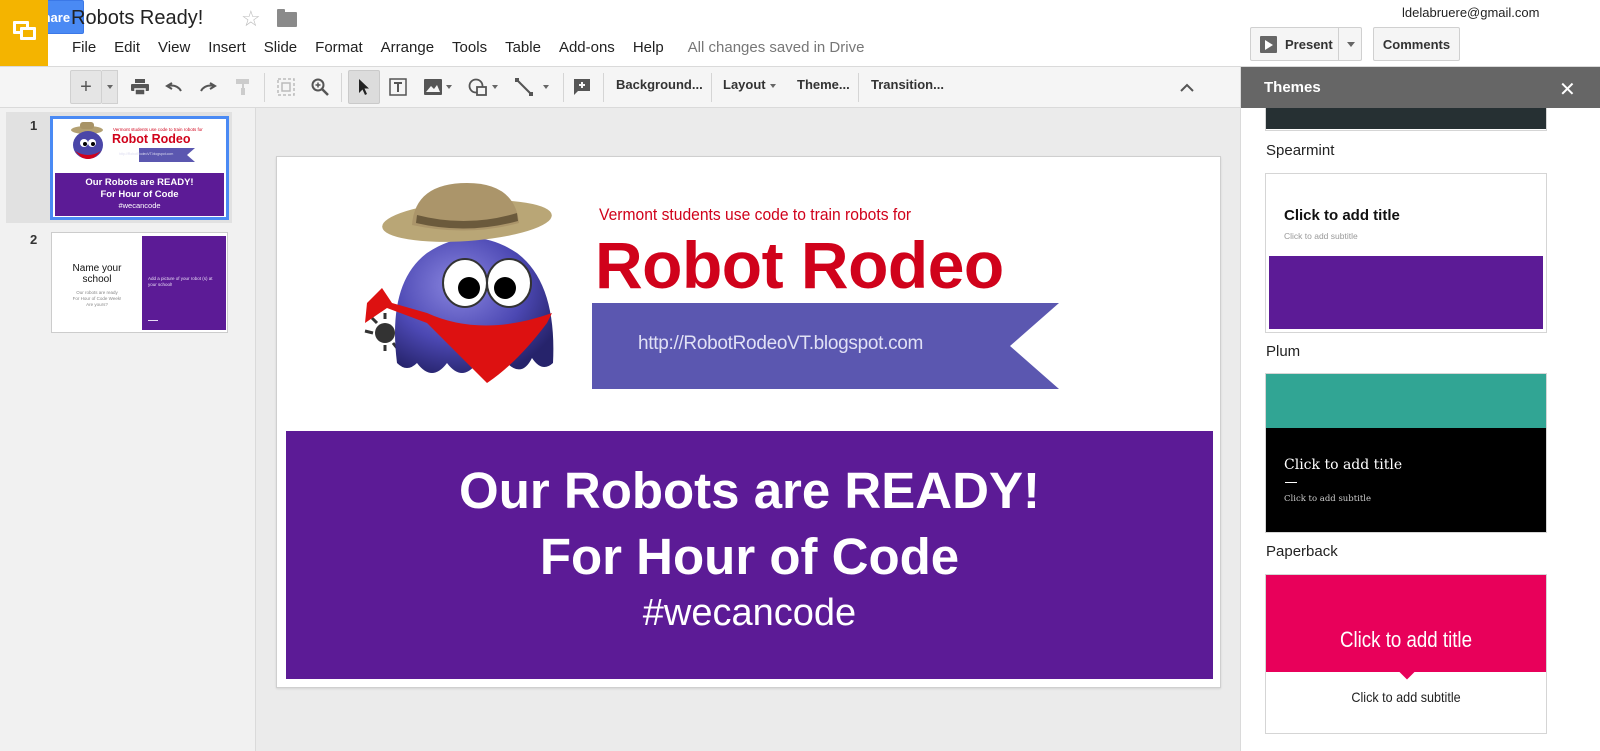 This screenshot has height=751, width=1600. I want to click on close-icon: ✕, so click(1567, 89).